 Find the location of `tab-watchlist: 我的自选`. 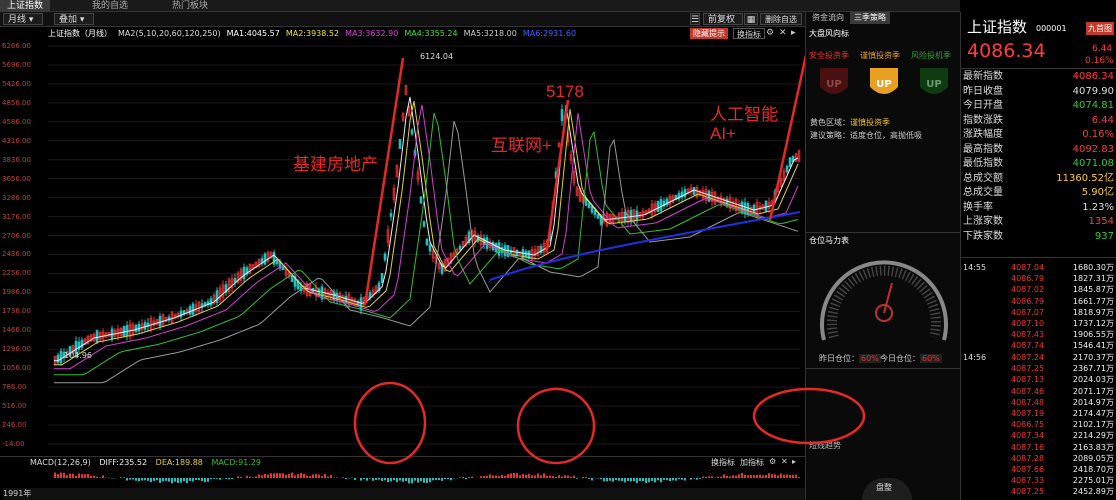

tab-watchlist: 我的自选 is located at coordinates (110, 6).